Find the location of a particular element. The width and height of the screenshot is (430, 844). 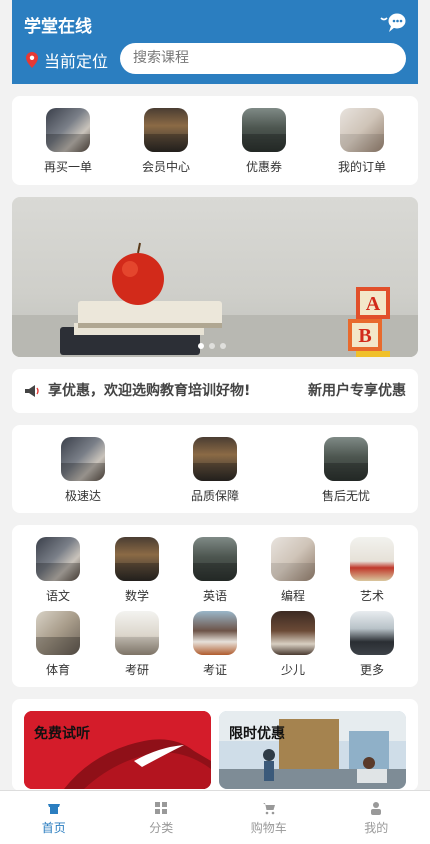

quick-item-label: 会员中心 is located at coordinates (165, 167).